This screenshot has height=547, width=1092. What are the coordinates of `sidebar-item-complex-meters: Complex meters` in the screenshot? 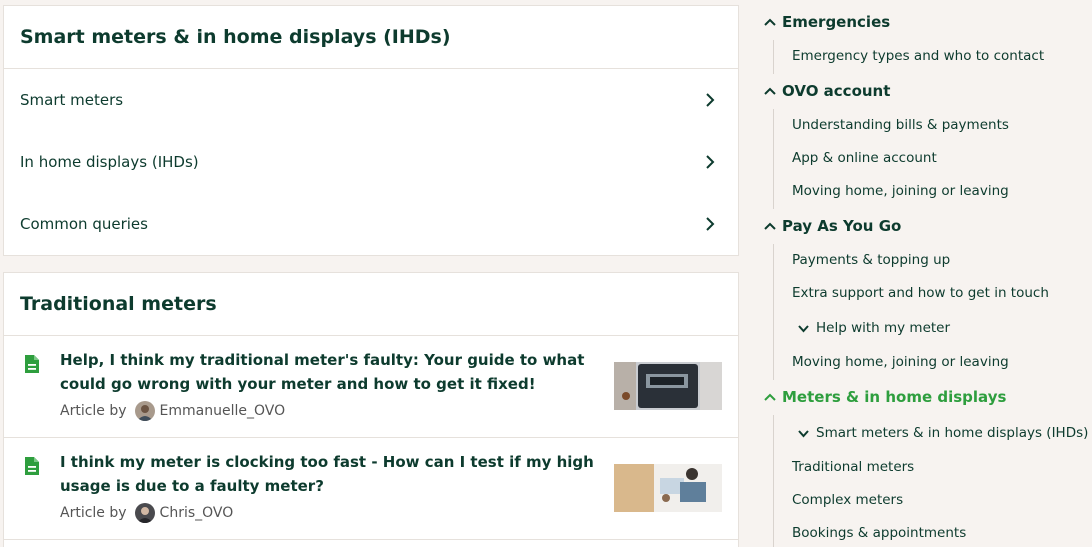 It's located at (847, 500).